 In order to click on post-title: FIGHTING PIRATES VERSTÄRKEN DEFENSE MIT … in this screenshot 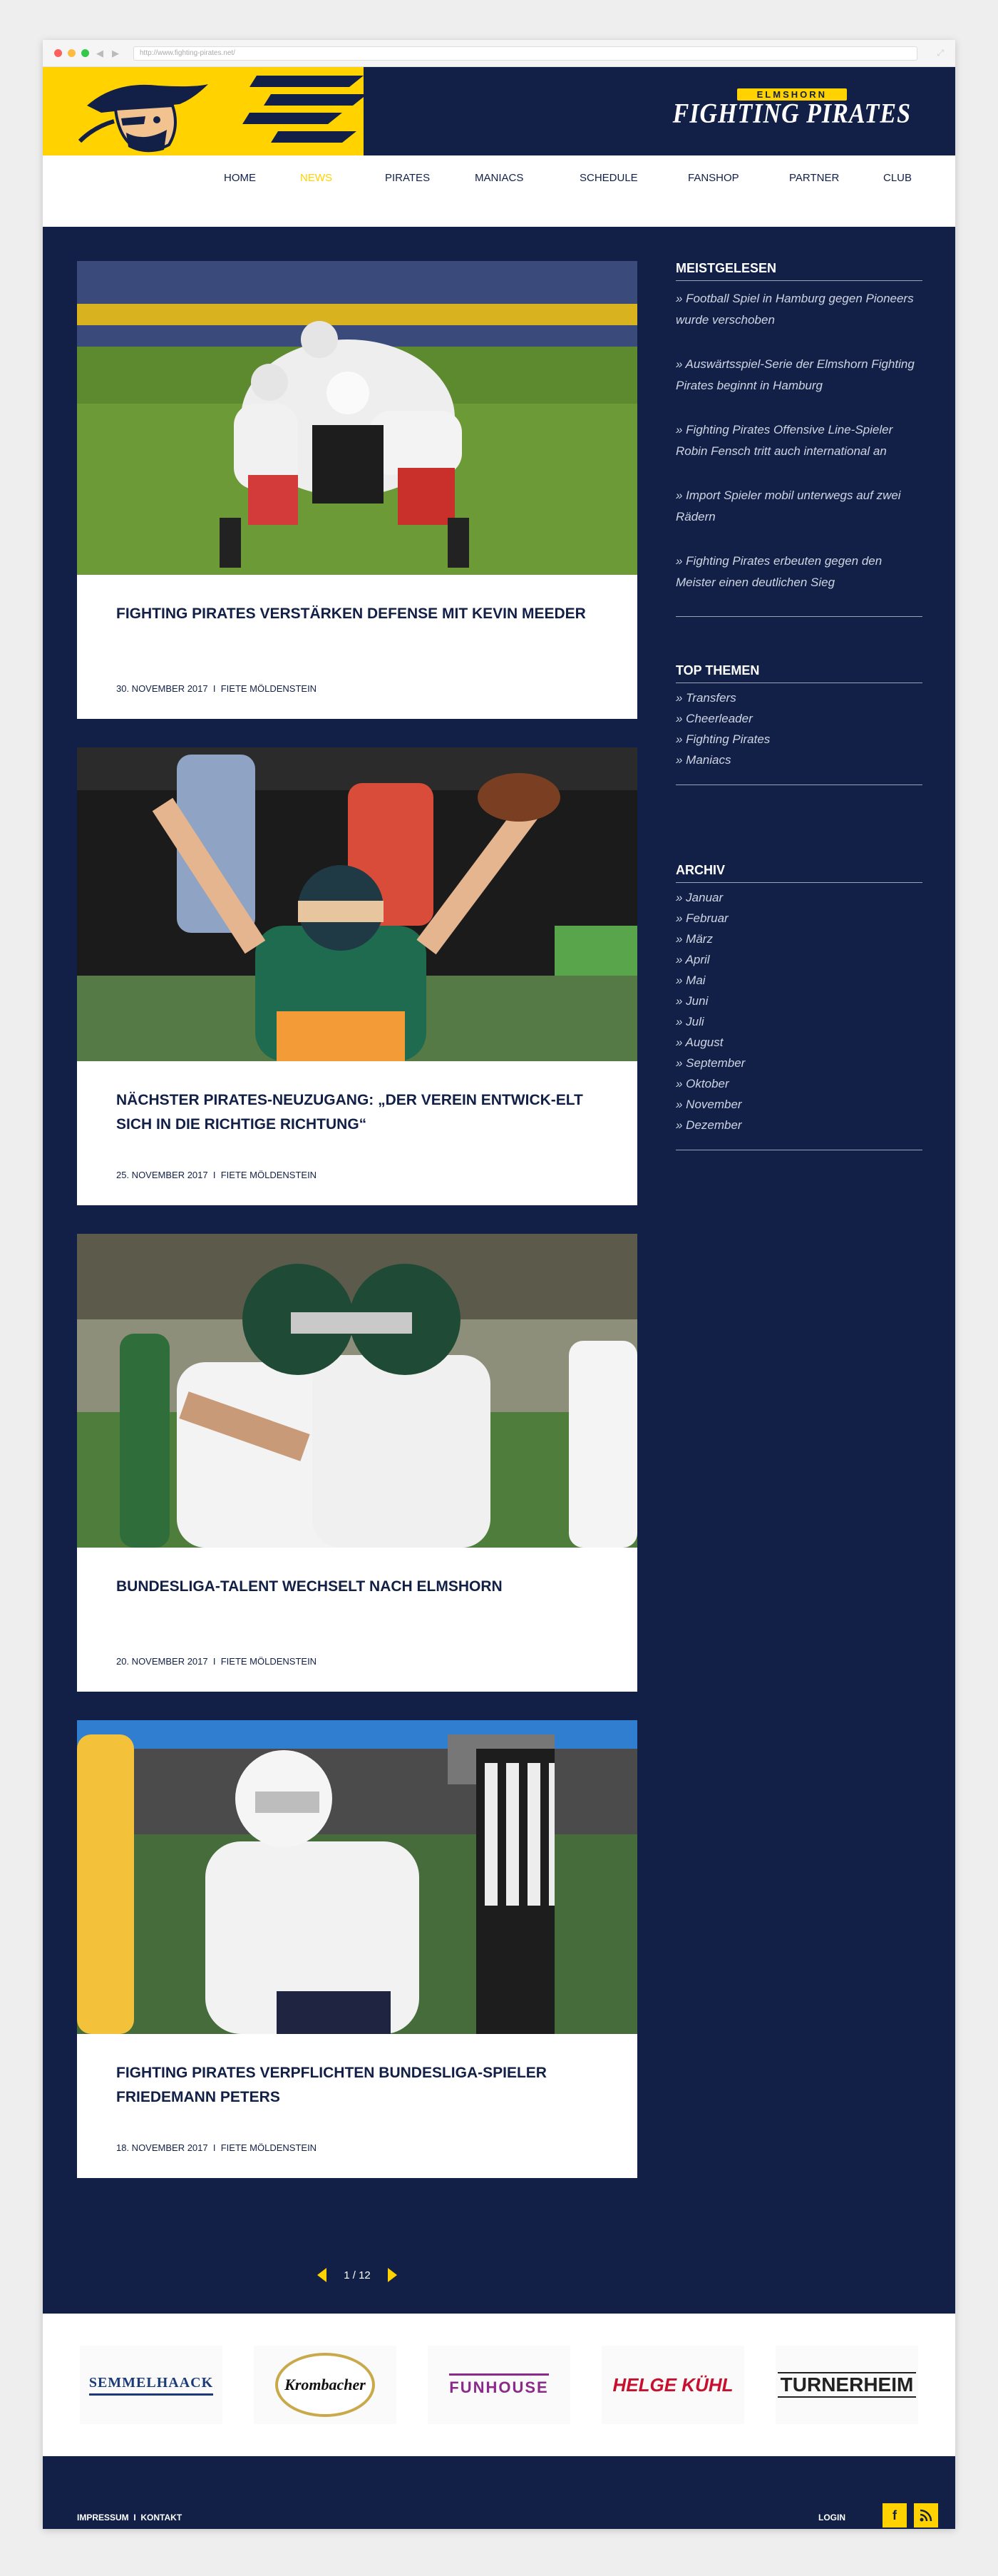, I will do `click(358, 614)`.